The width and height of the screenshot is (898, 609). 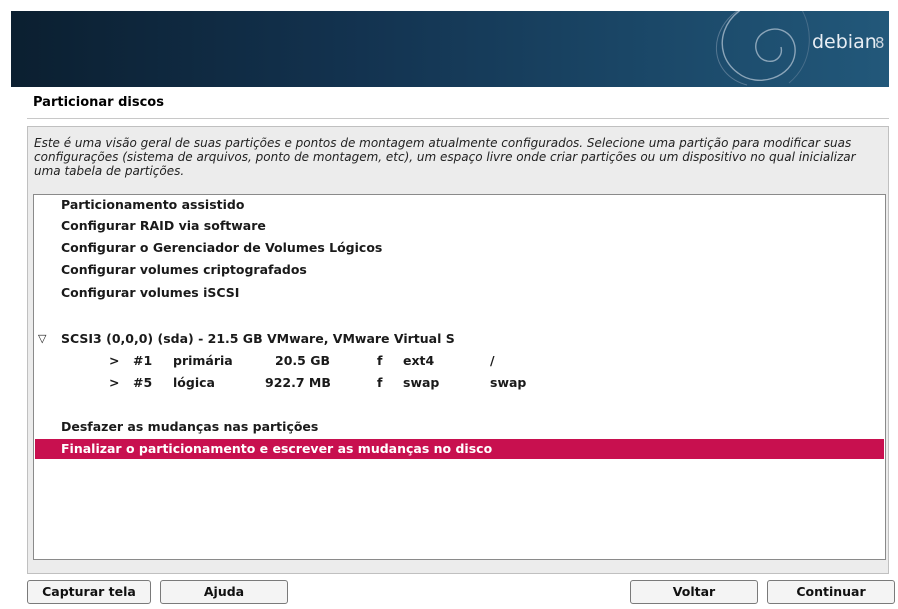 What do you see at coordinates (508, 382) in the screenshot?
I see `partition-mount: swap` at bounding box center [508, 382].